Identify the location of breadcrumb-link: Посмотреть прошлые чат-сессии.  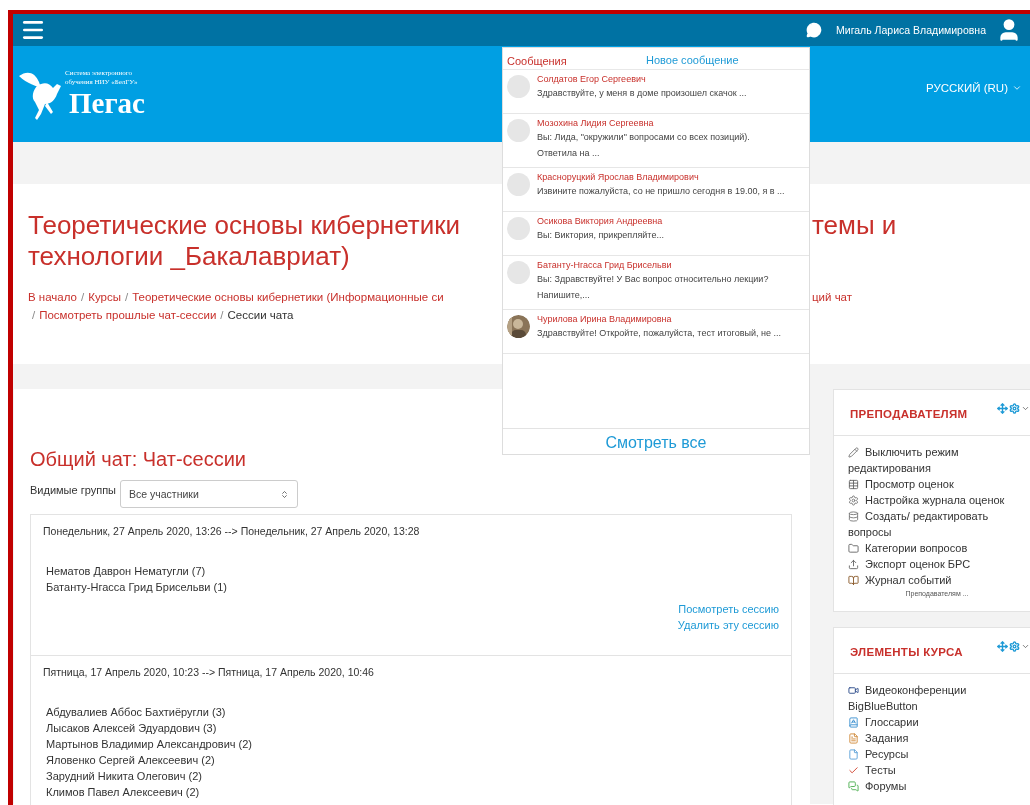
(128, 315).